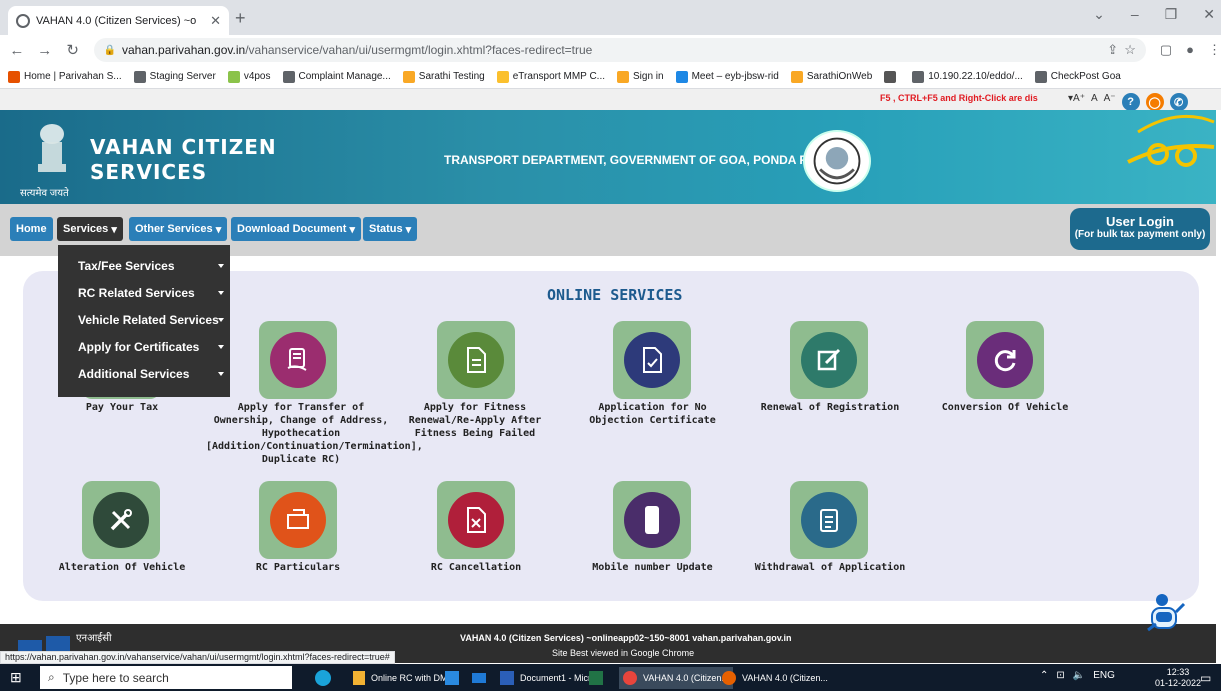  Describe the element at coordinates (839, 76) in the screenshot. I see `bookmark-label: SarathiOnWeb` at that location.